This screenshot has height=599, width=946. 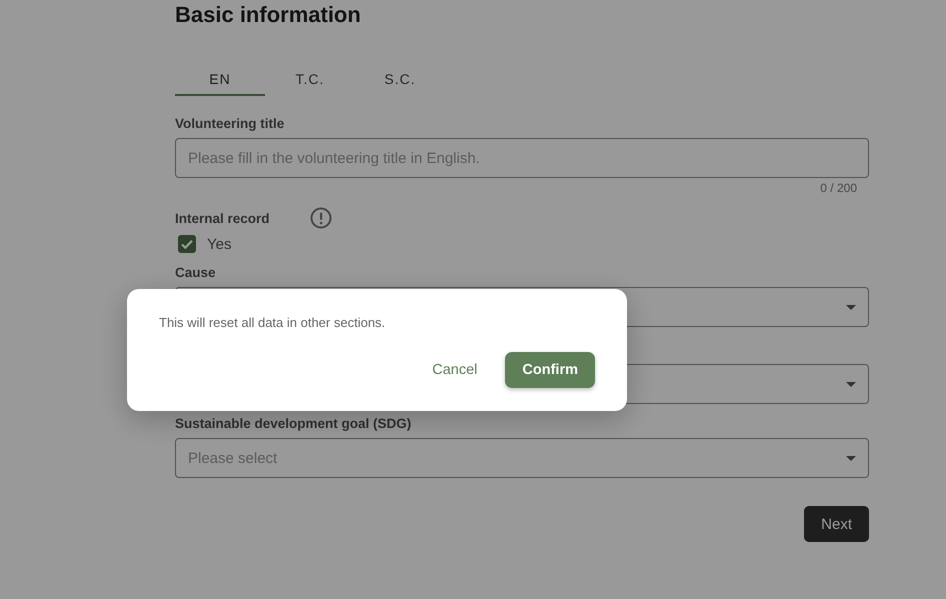 What do you see at coordinates (268, 15) in the screenshot?
I see `section-title: Basic information` at bounding box center [268, 15].